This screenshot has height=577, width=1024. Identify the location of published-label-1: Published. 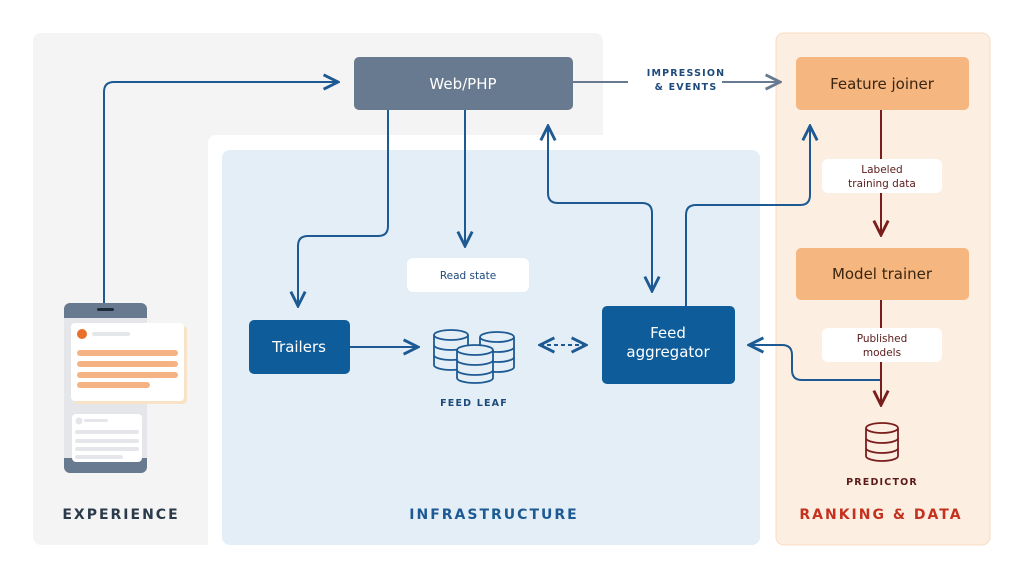
(882, 339).